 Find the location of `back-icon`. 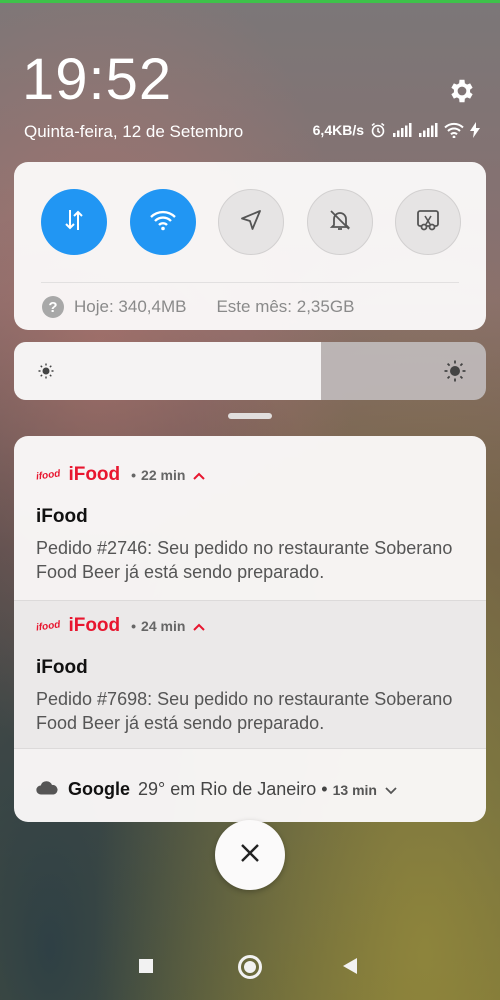

back-icon is located at coordinates (350, 966).